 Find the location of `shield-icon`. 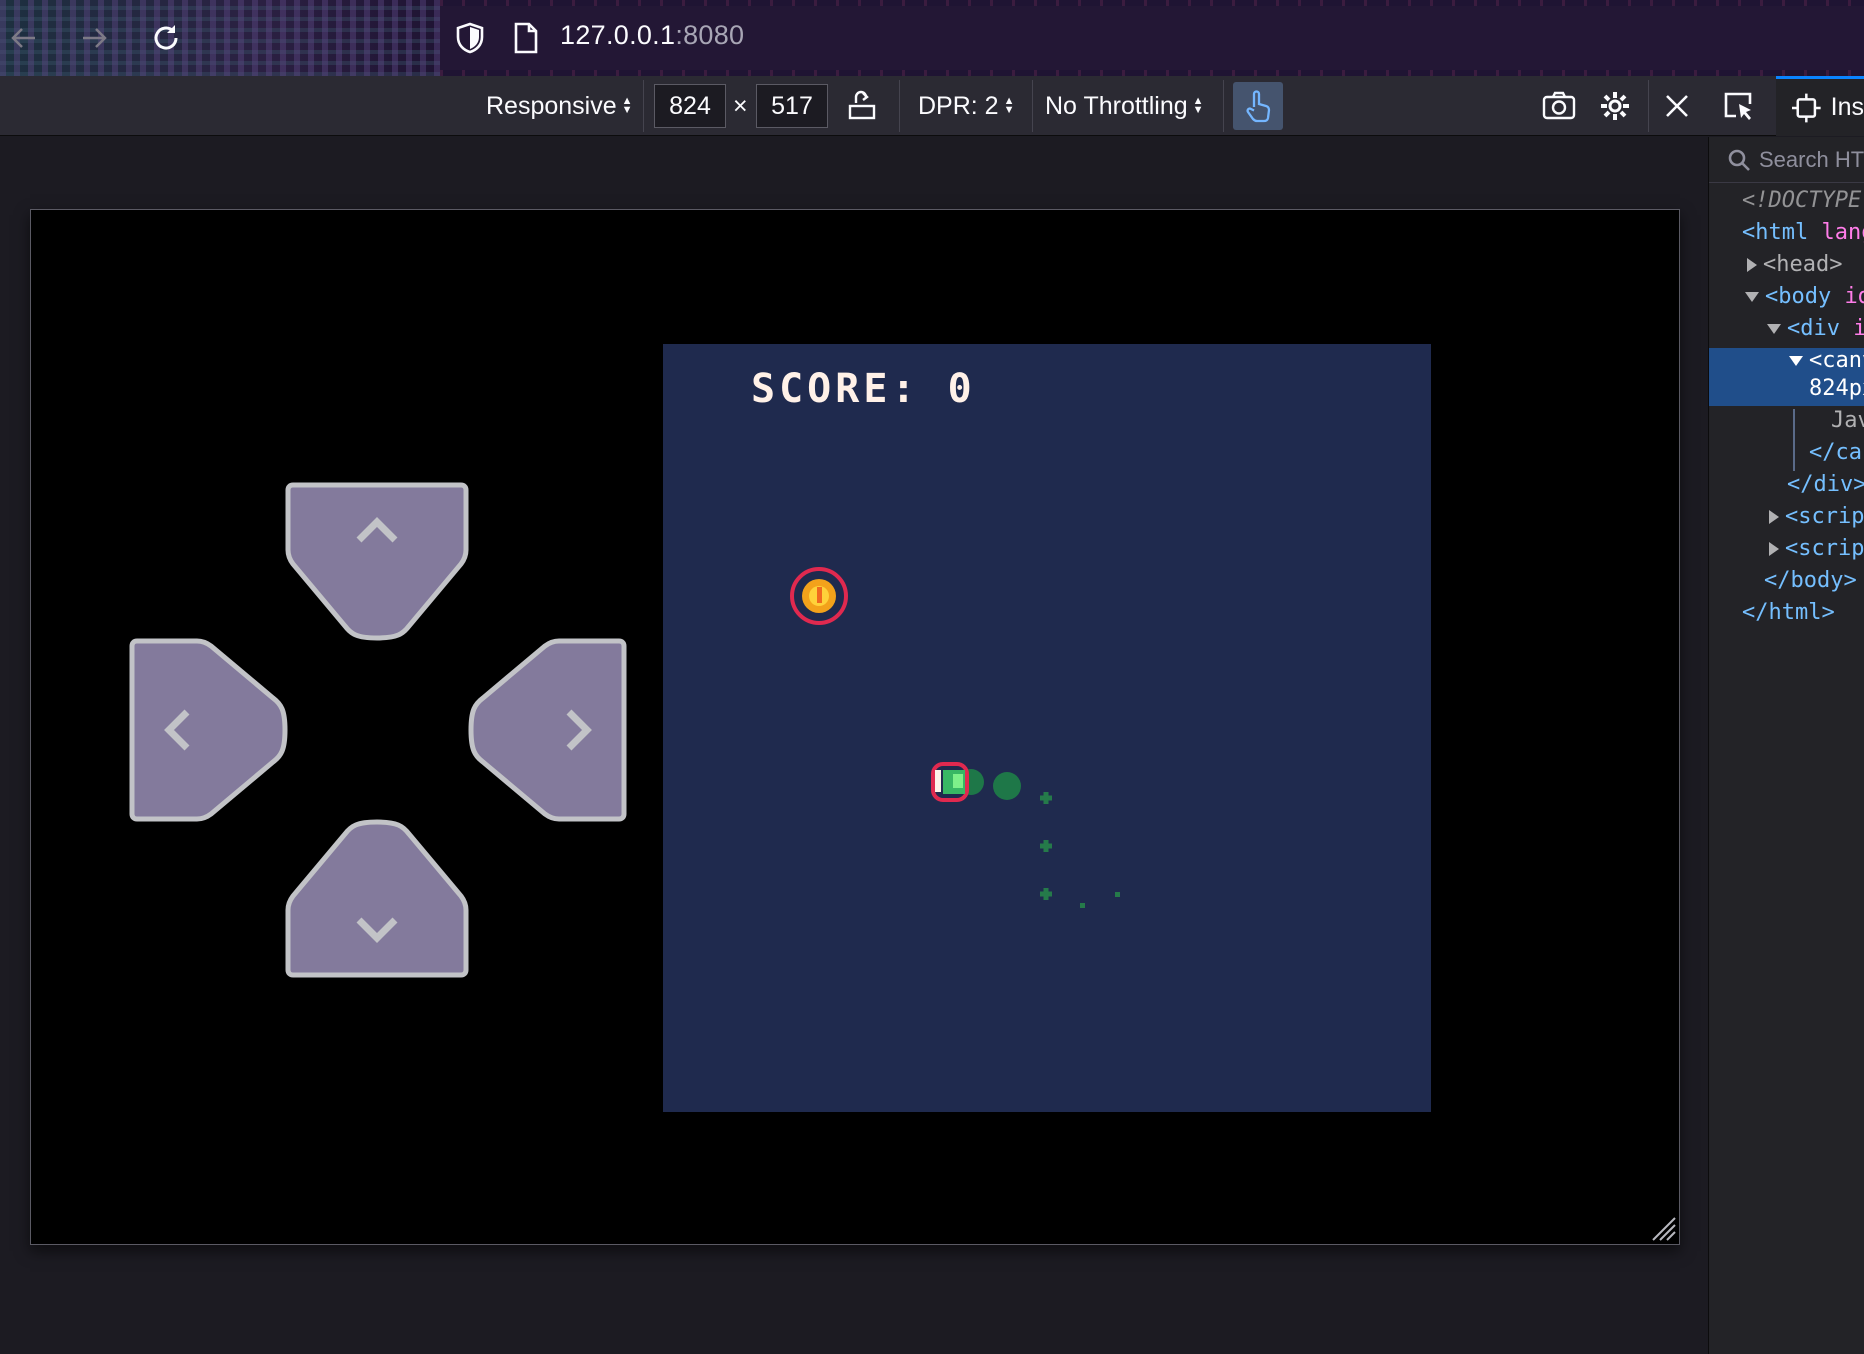

shield-icon is located at coordinates (470, 38).